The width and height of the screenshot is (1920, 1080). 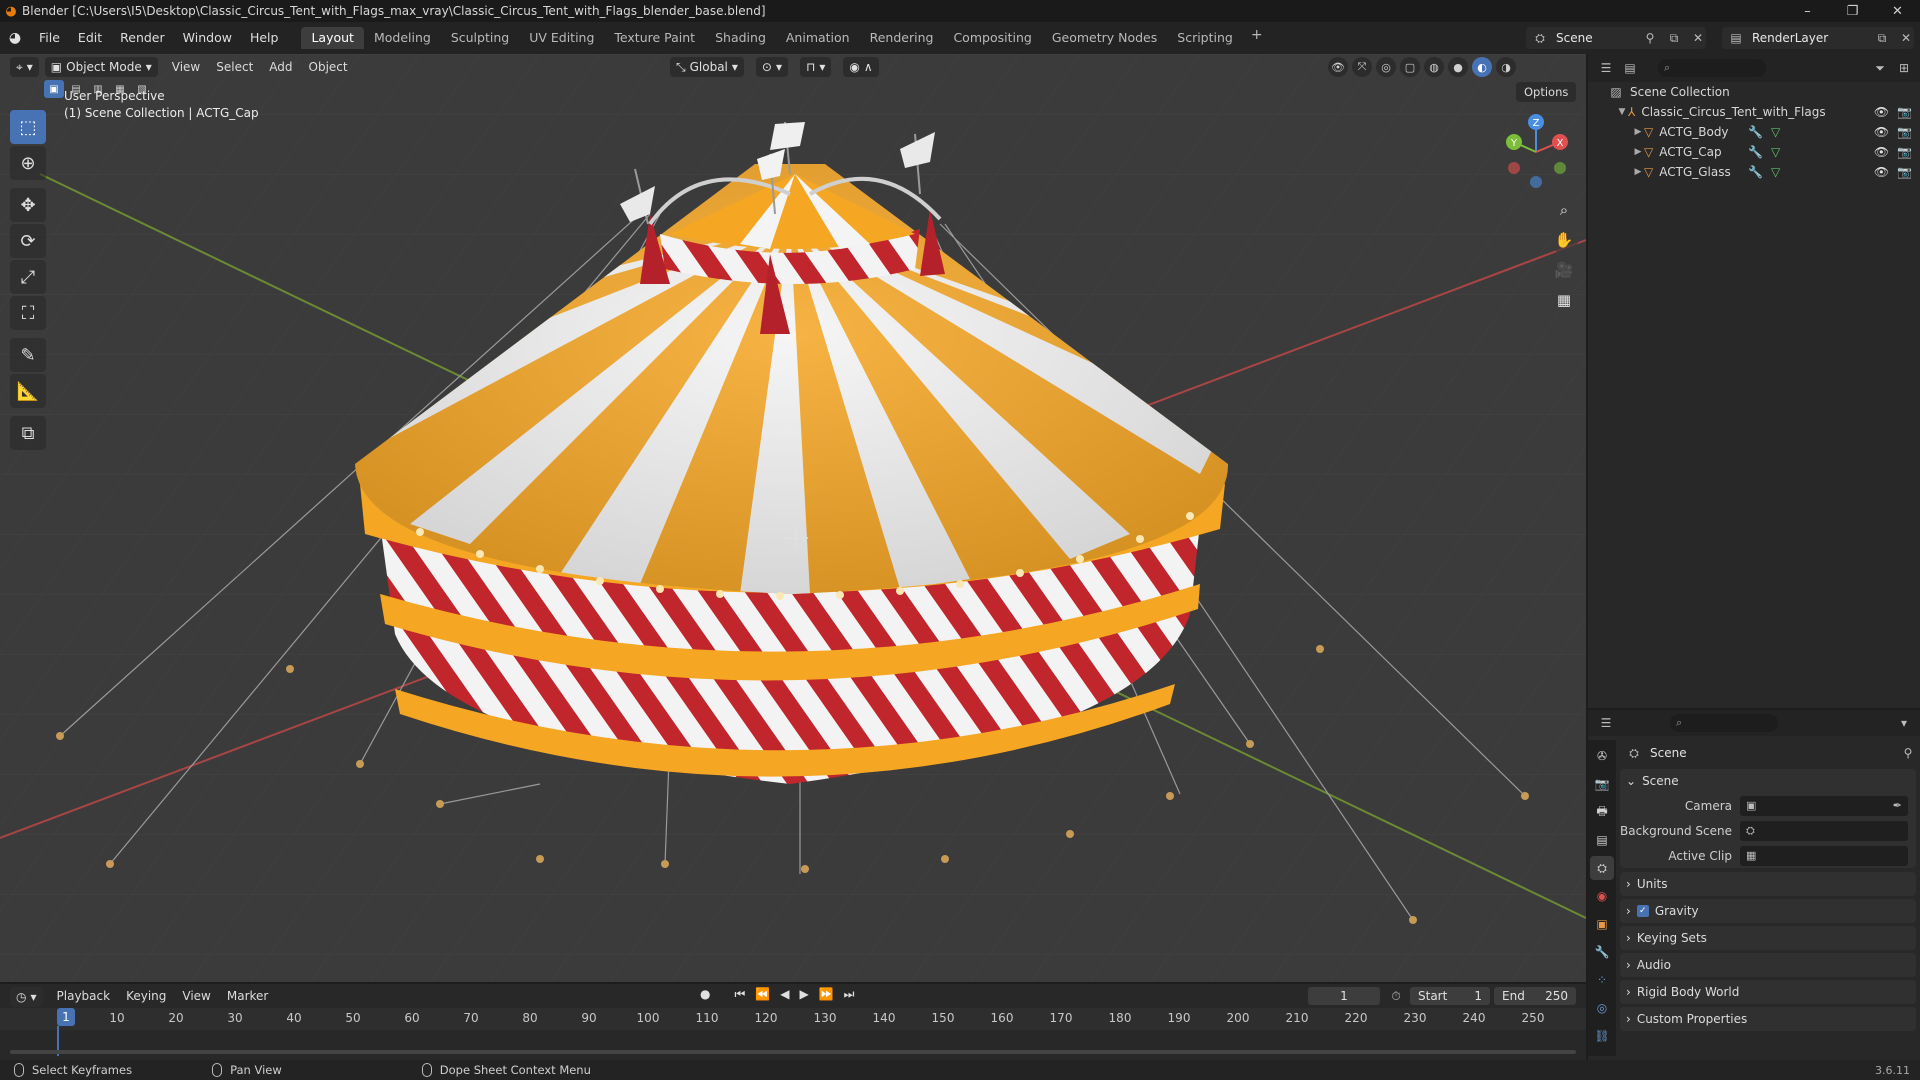 I want to click on blender-menu-icon: ◕, so click(x=15, y=38).